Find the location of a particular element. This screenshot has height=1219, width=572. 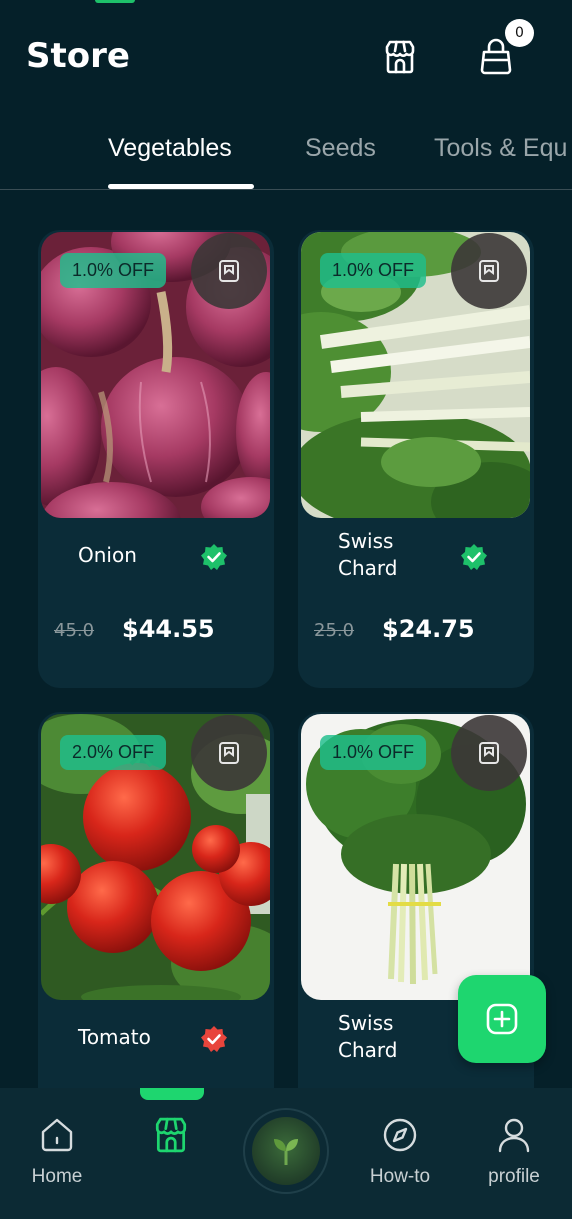

tab-tools: Tools & Equ is located at coordinates (500, 148).